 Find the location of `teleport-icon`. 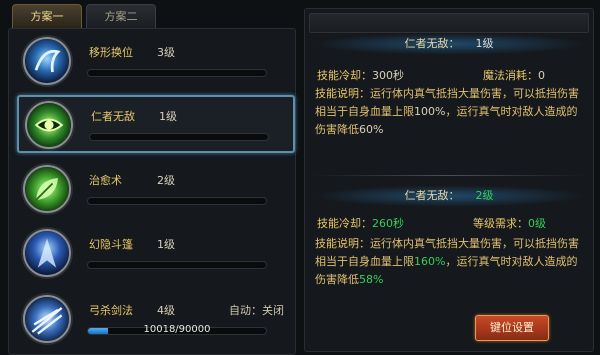

teleport-icon is located at coordinates (47, 61).